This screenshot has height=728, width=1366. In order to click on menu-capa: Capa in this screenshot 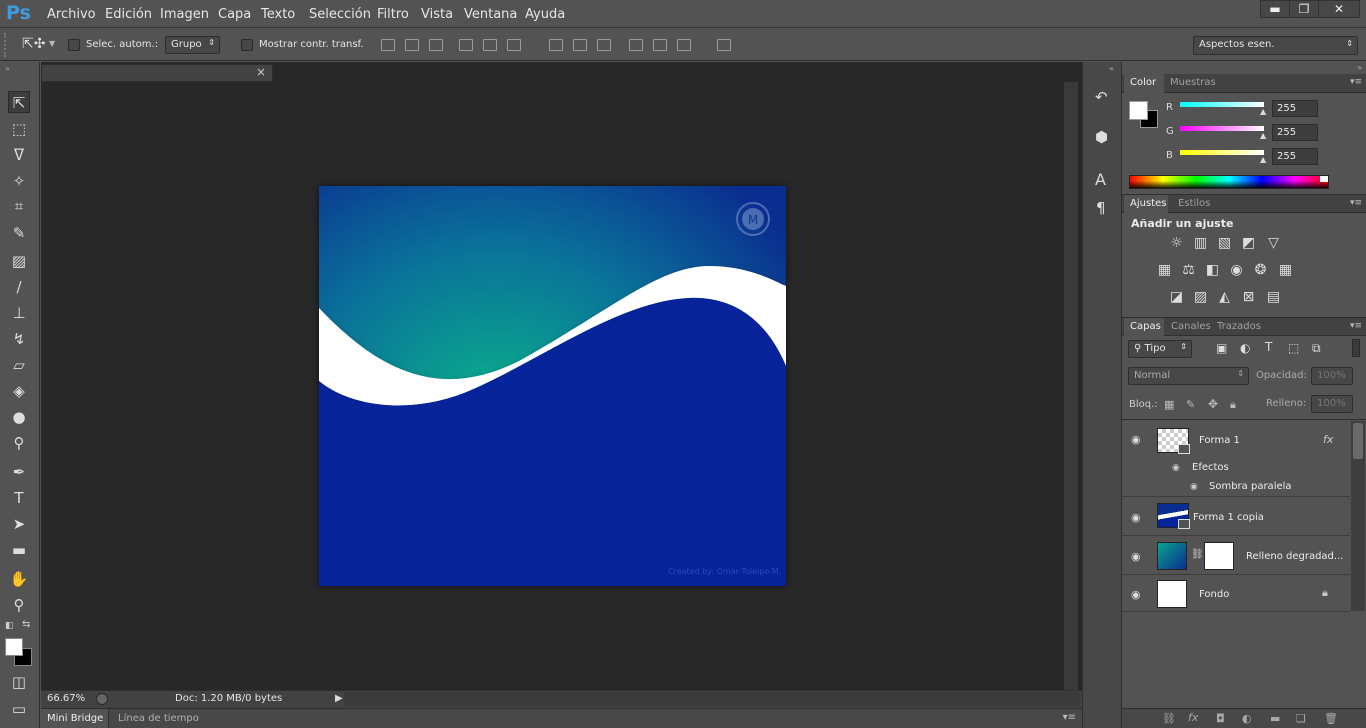, I will do `click(234, 14)`.